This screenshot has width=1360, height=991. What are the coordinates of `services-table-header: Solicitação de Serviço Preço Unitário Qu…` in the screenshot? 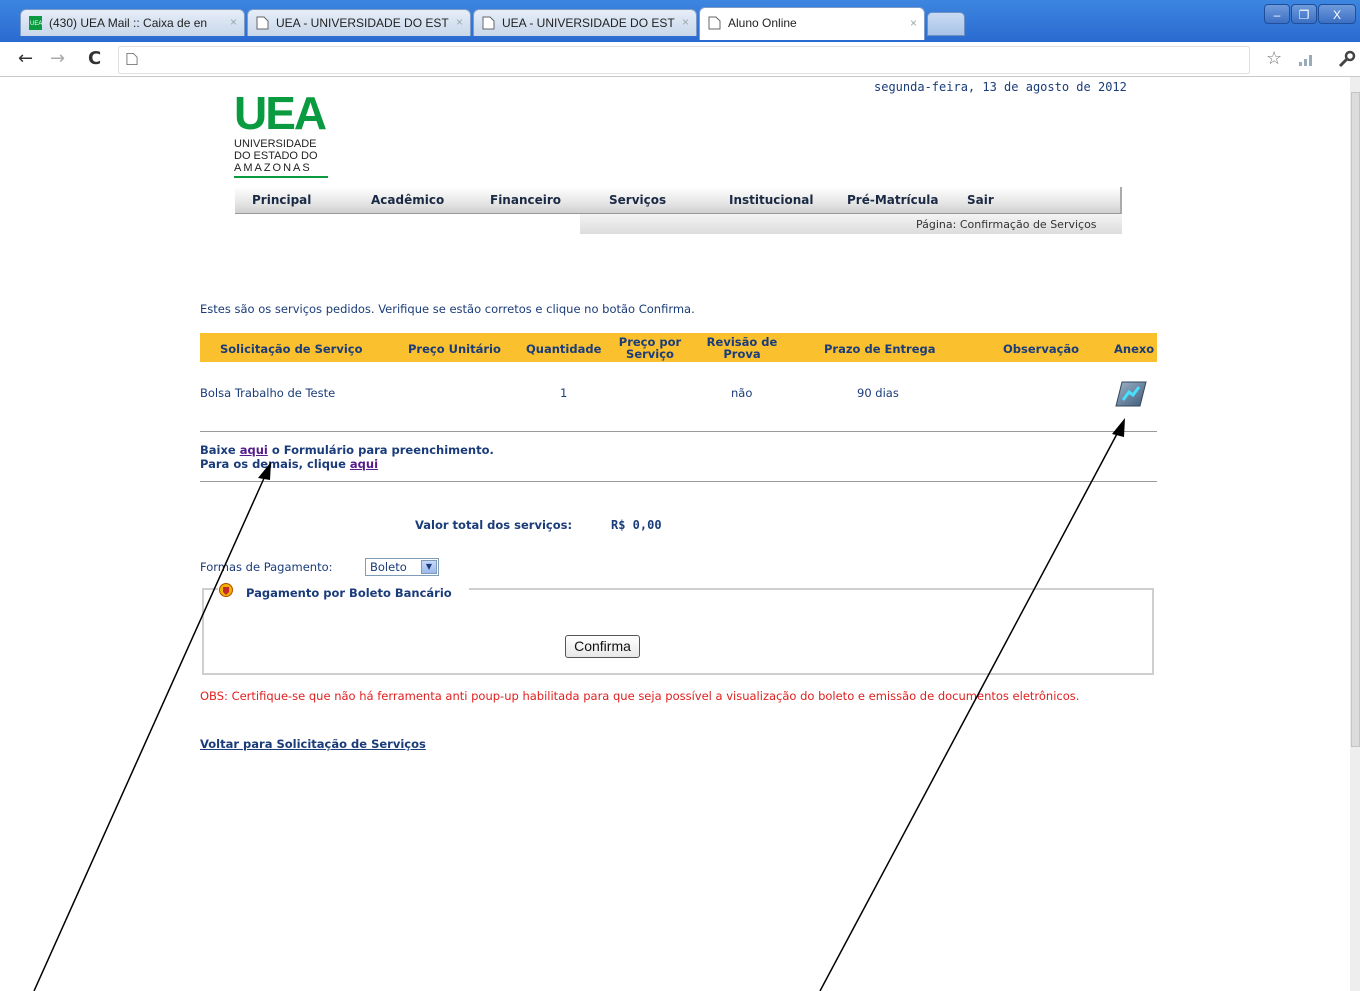 It's located at (678, 347).